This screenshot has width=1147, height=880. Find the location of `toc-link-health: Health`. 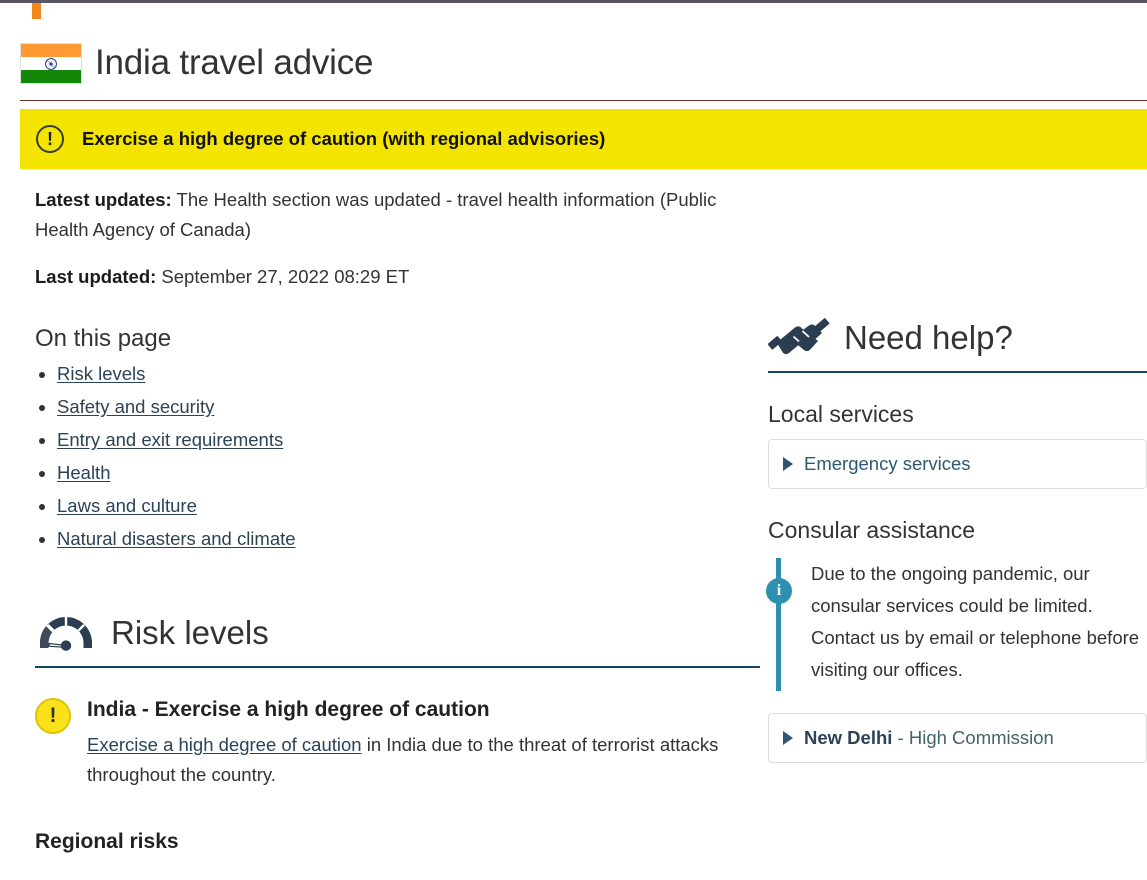

toc-link-health: Health is located at coordinates (83, 472).